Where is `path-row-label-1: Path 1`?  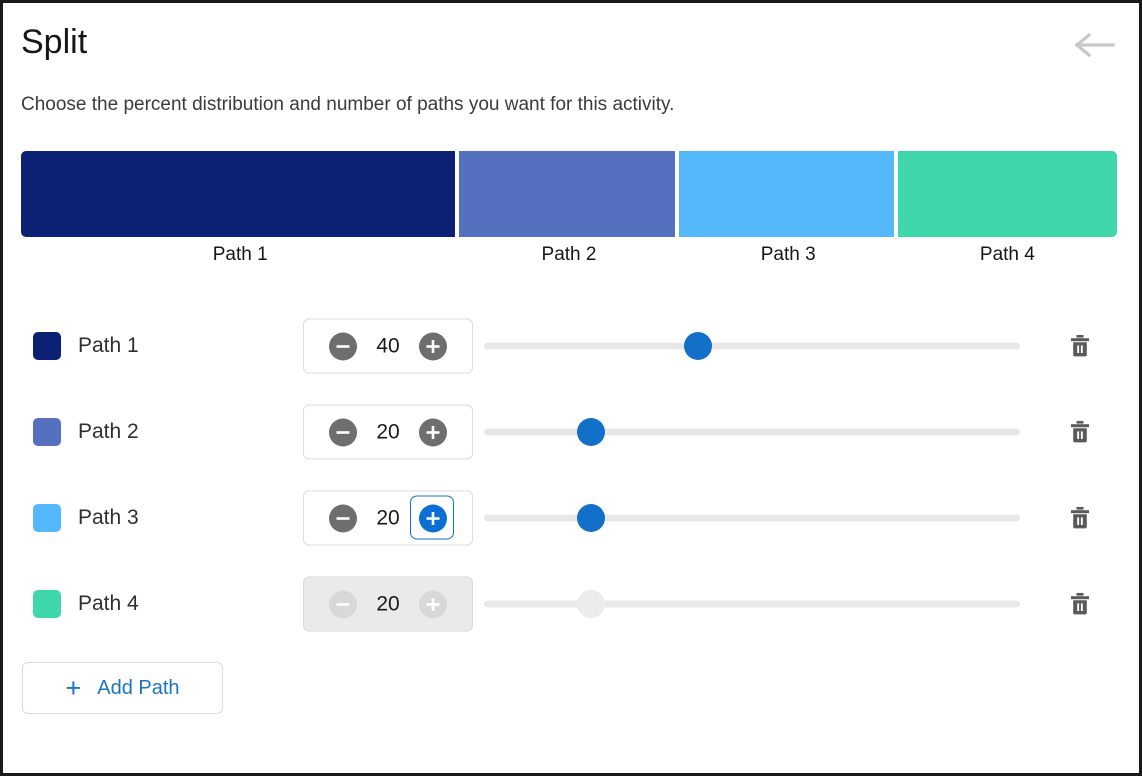
path-row-label-1: Path 1 is located at coordinates (108, 345).